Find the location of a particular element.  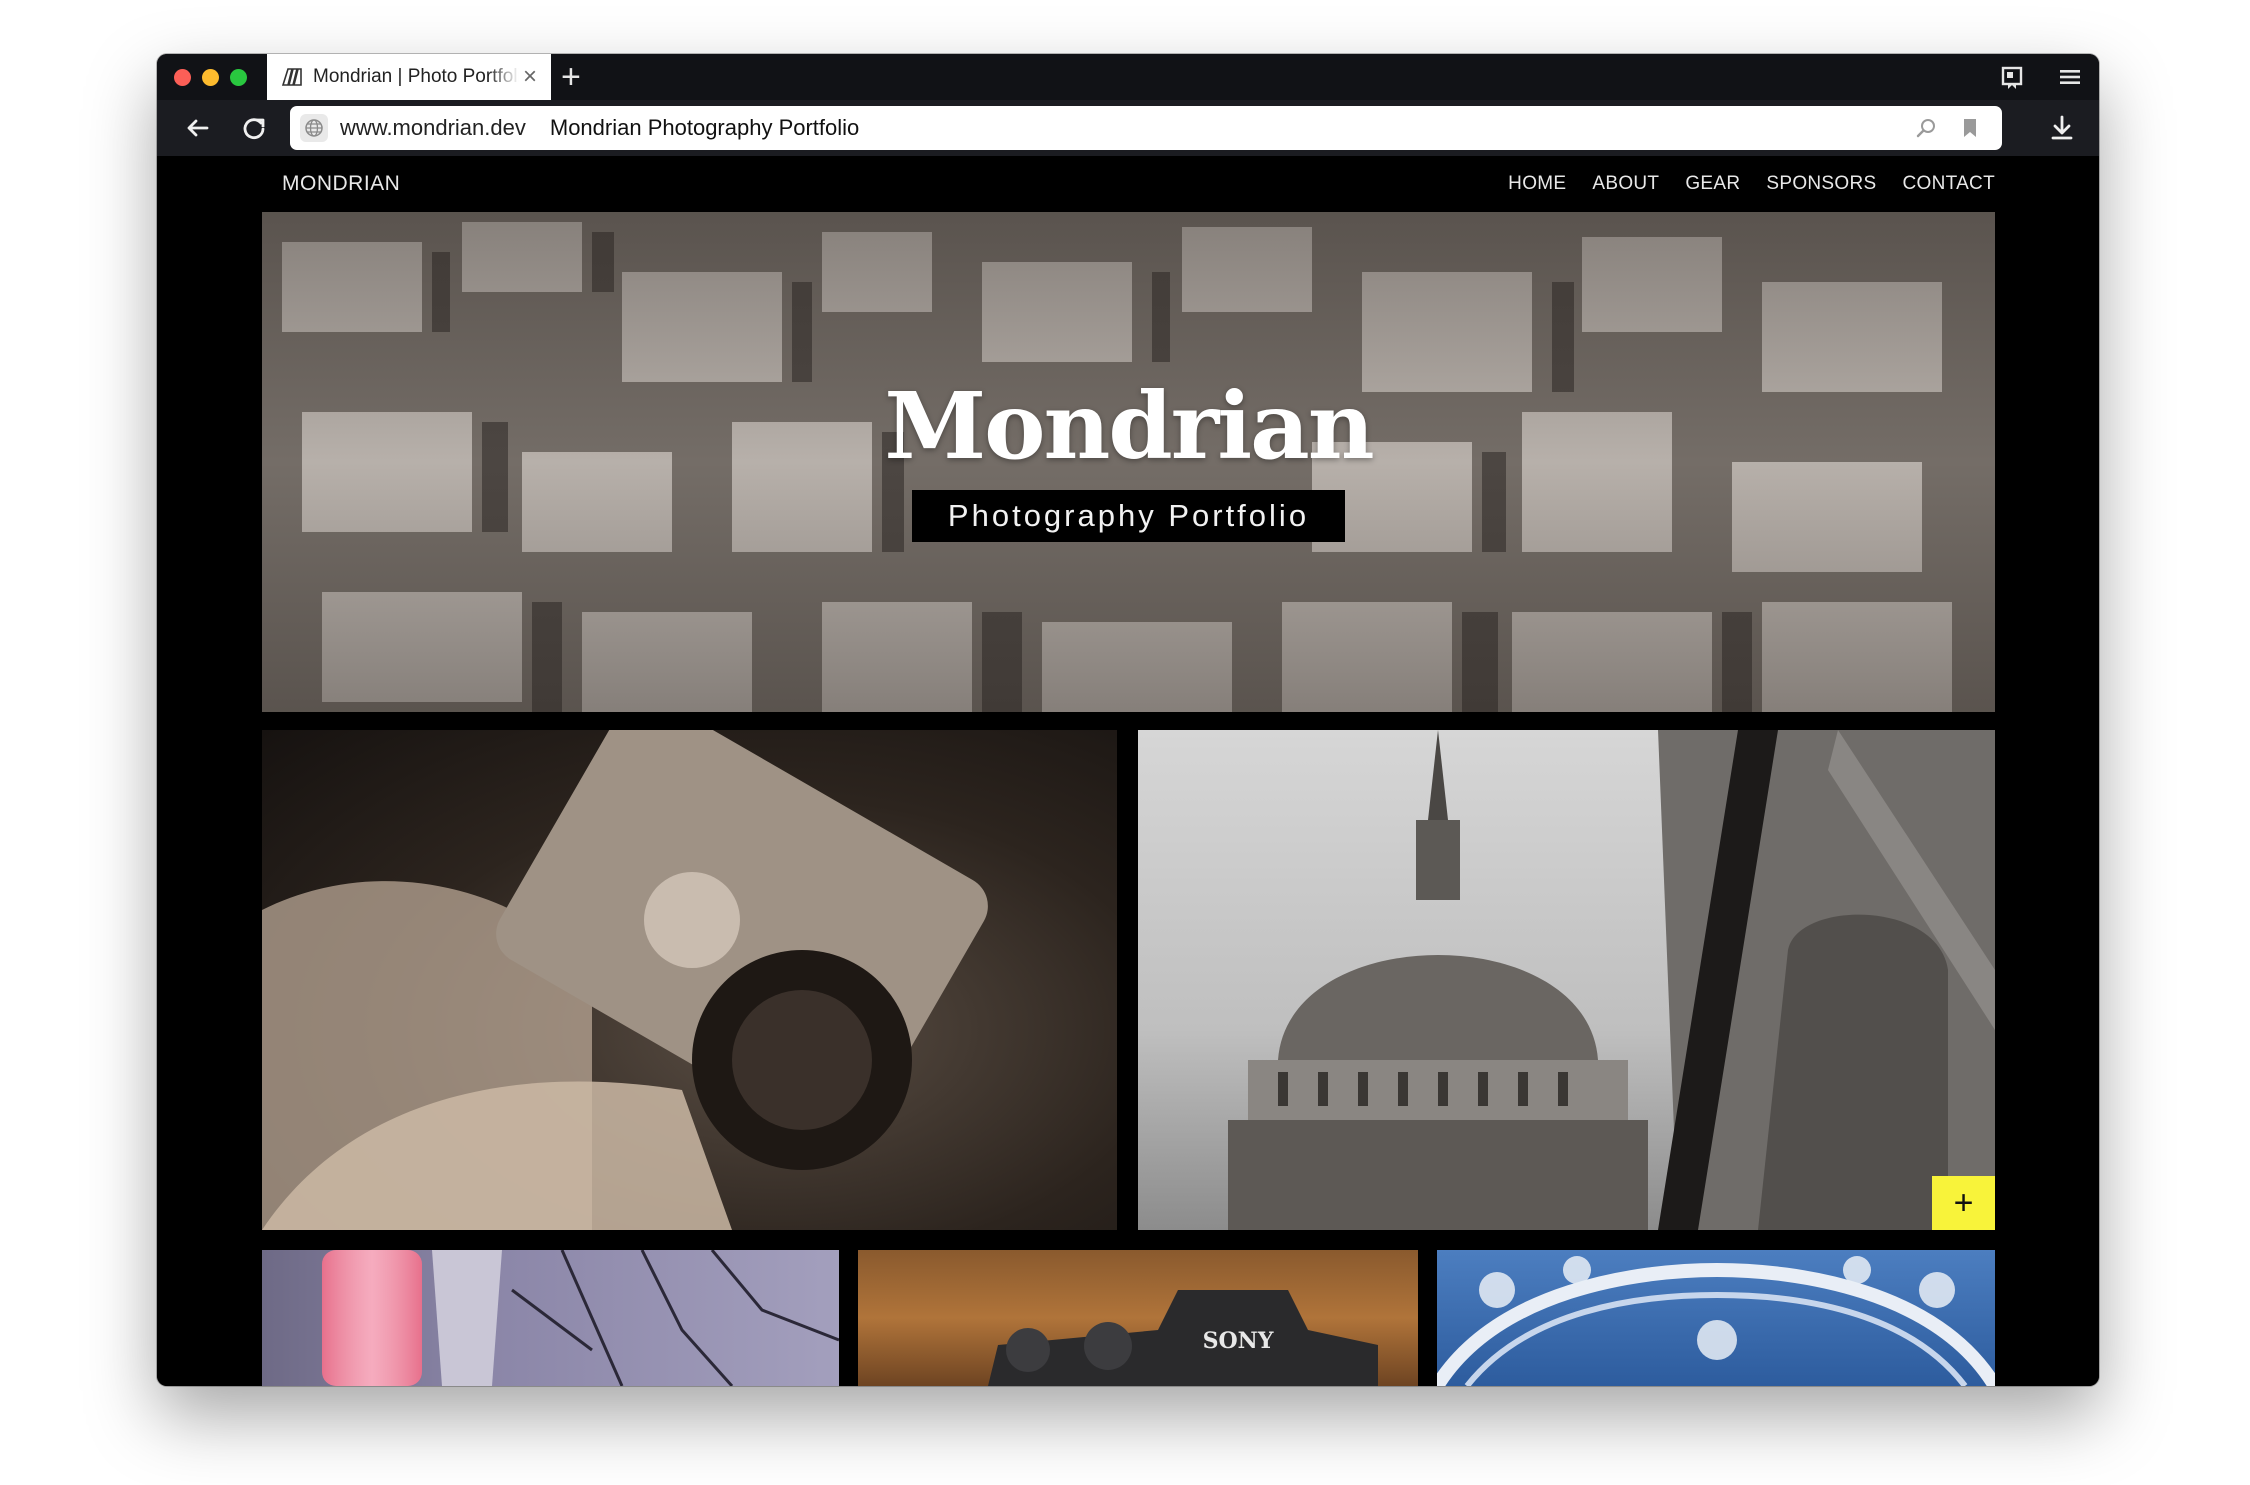

site-brand: MONDRIAN is located at coordinates (341, 184).